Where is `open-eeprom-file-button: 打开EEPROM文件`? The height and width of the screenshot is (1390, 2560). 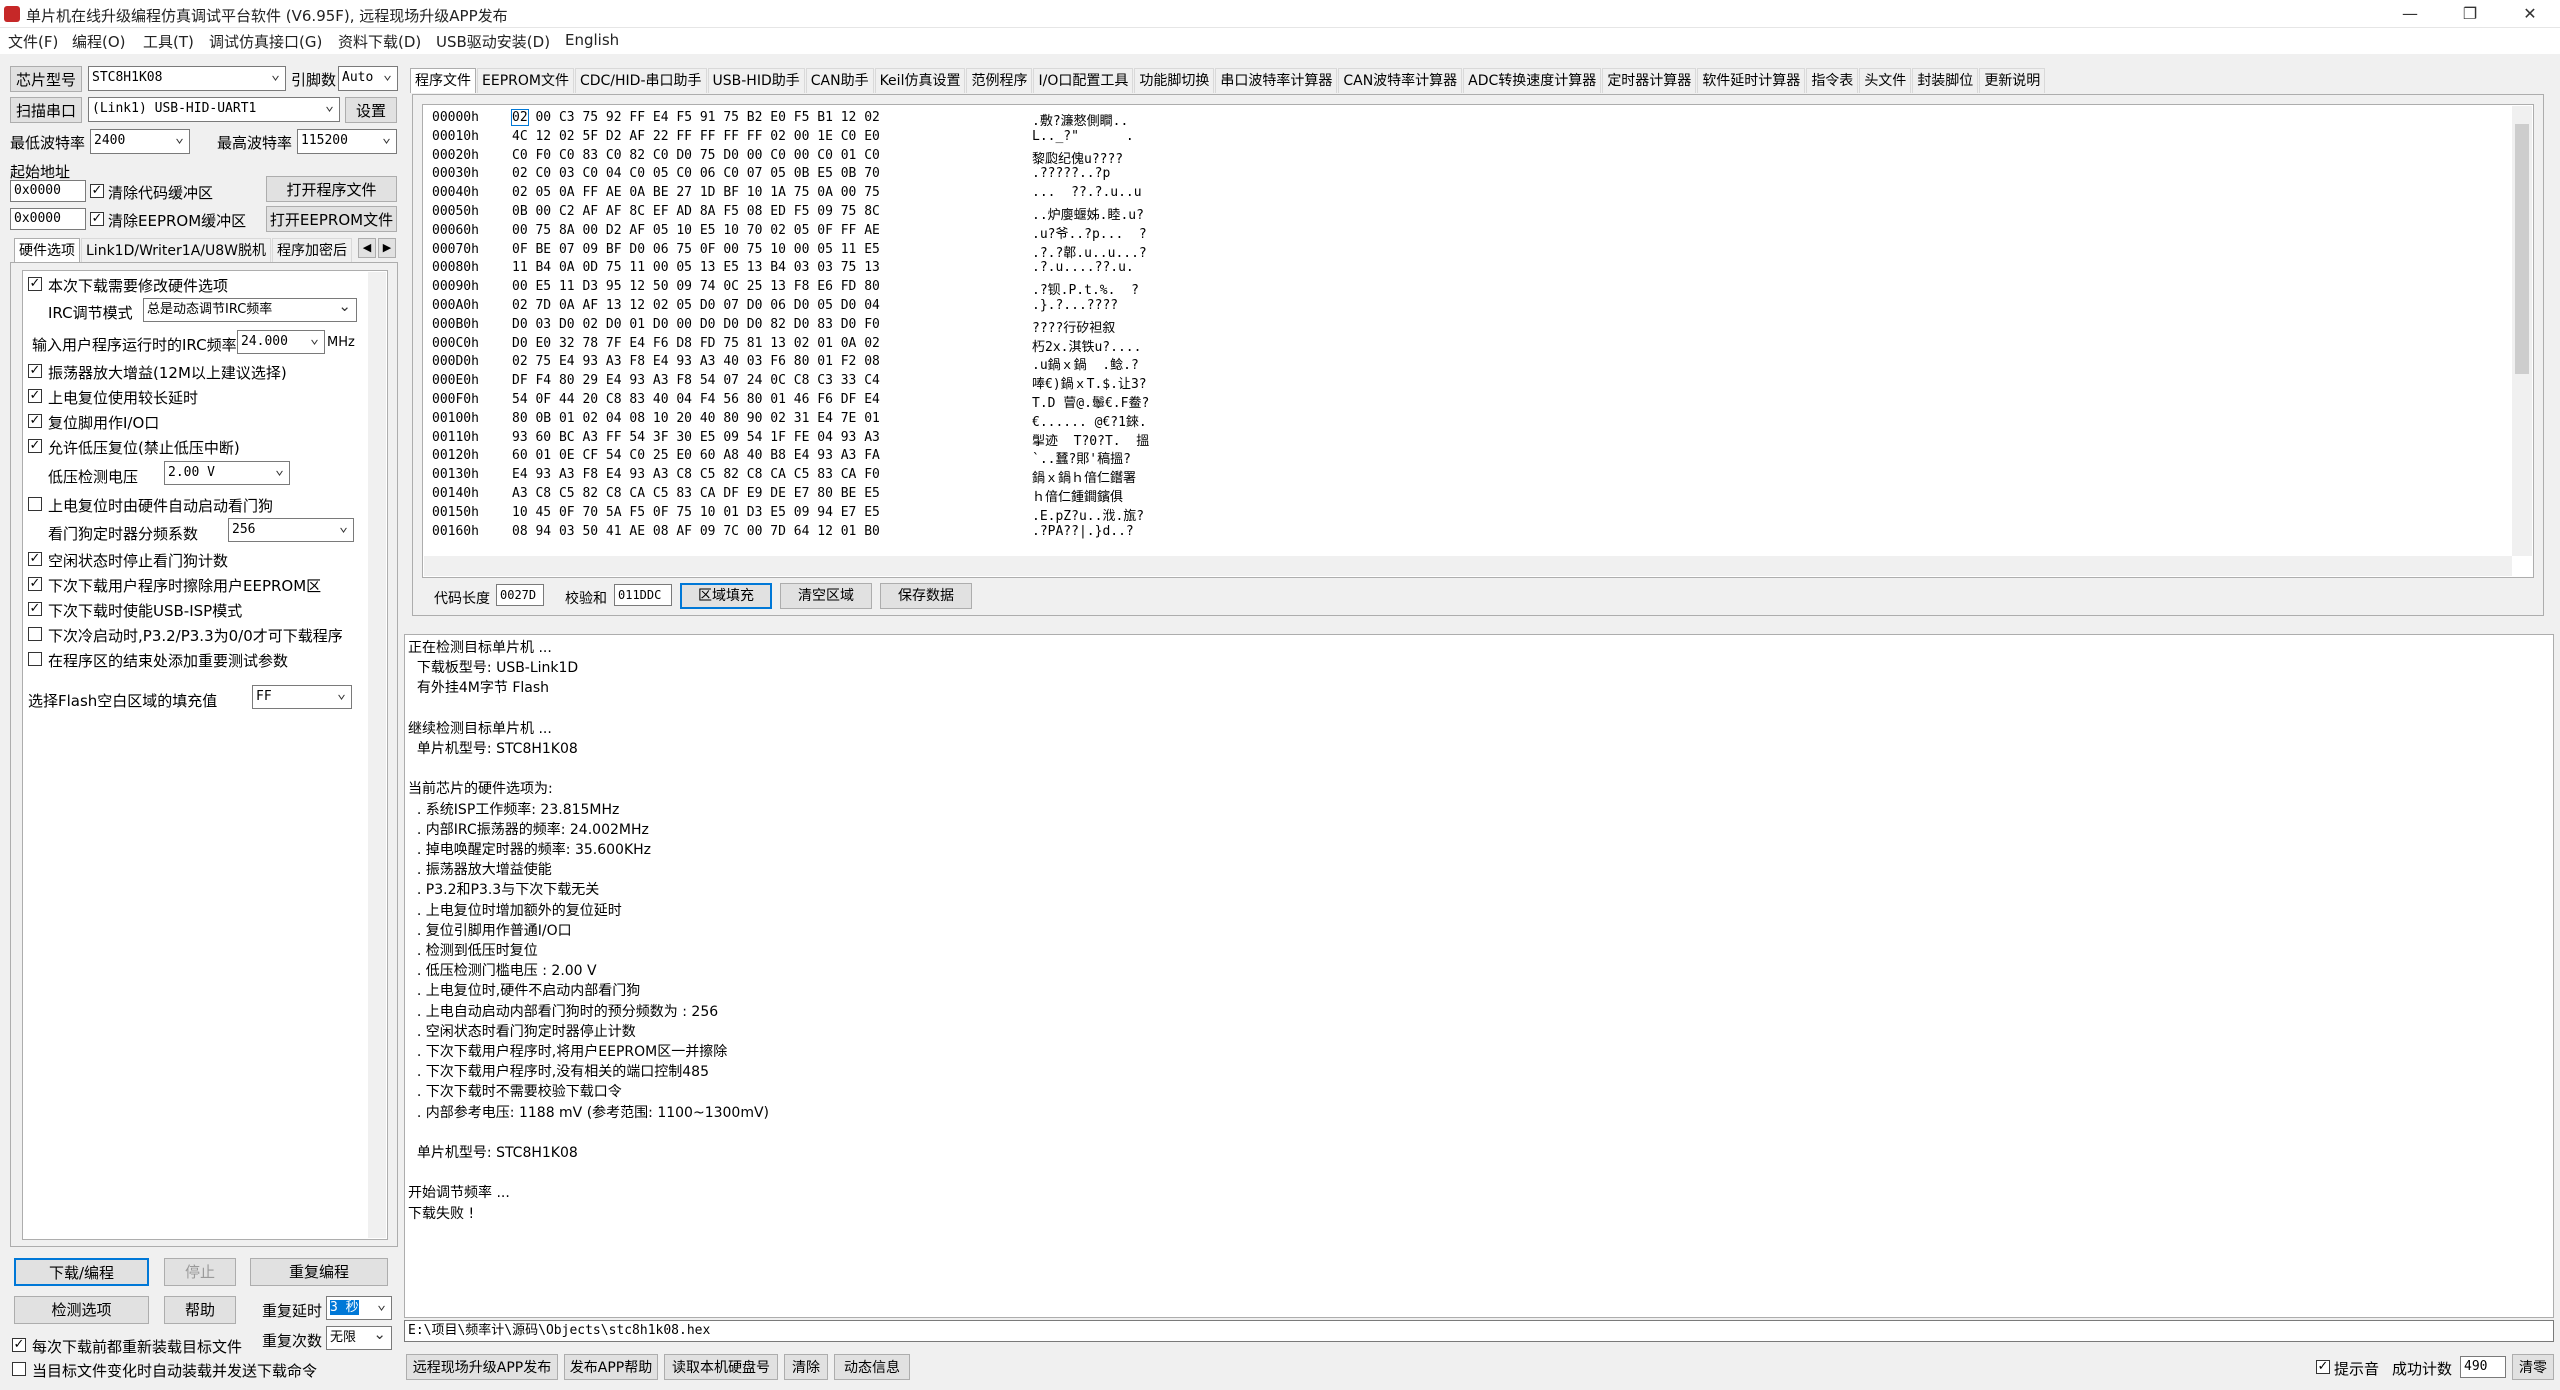 open-eeprom-file-button: 打开EEPROM文件 is located at coordinates (331, 219).